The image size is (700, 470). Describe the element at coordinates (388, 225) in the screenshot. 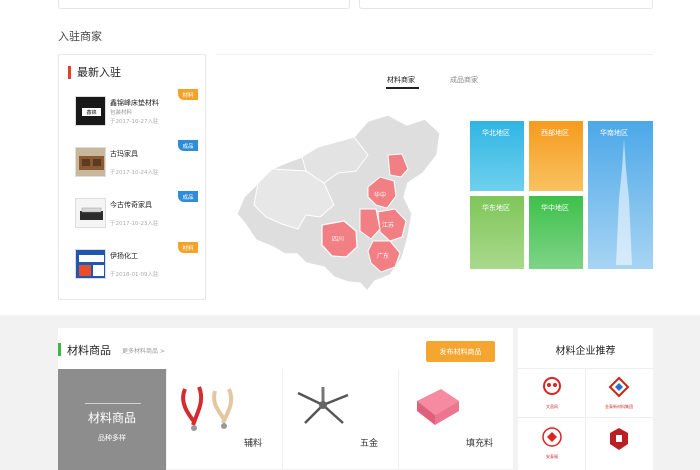

I see `map-label: 江苏` at that location.